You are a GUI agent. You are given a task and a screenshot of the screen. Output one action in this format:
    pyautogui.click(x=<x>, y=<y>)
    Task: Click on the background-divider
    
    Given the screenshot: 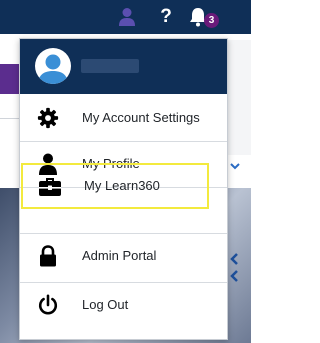 What is the action you would take?
    pyautogui.click(x=10, y=118)
    